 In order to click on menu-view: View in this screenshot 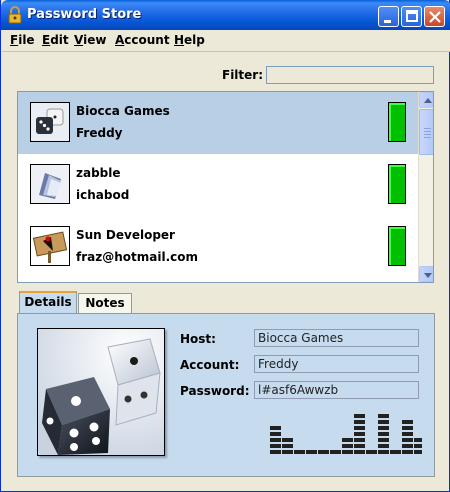, I will do `click(90, 40)`.